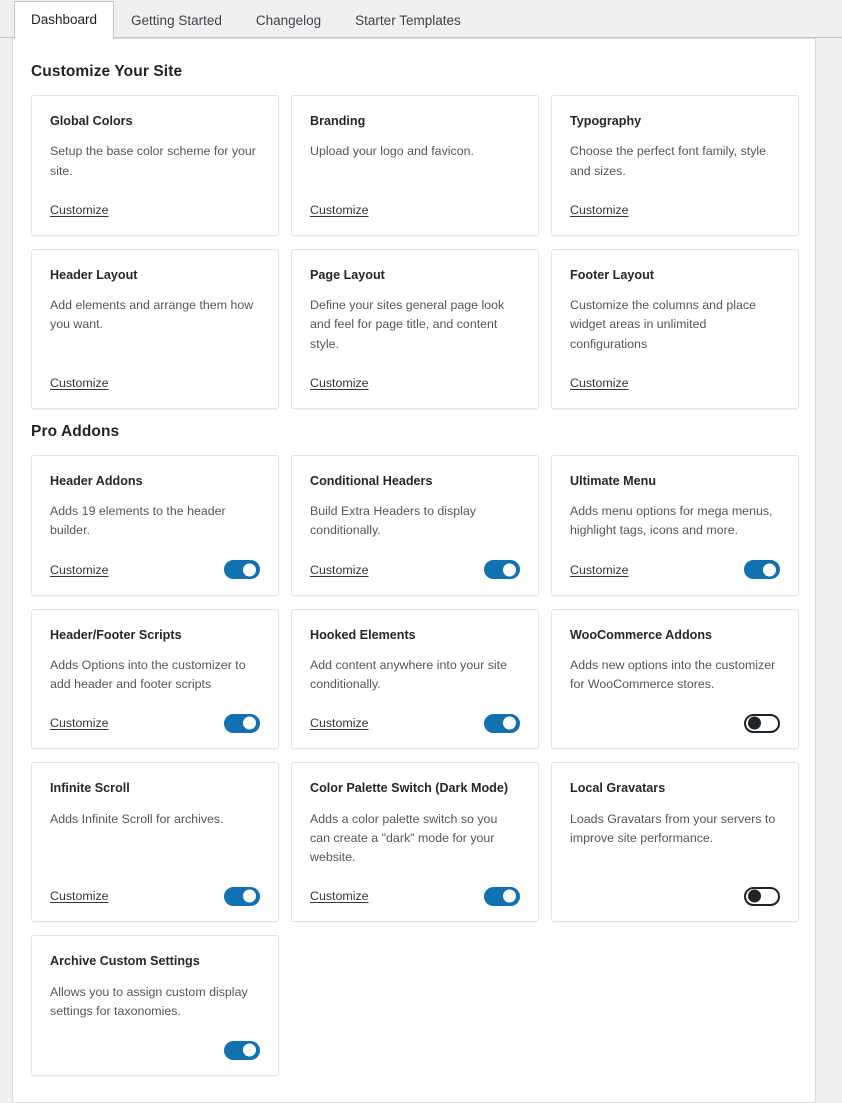  I want to click on card-title: Header/Footer Scripts, so click(116, 634).